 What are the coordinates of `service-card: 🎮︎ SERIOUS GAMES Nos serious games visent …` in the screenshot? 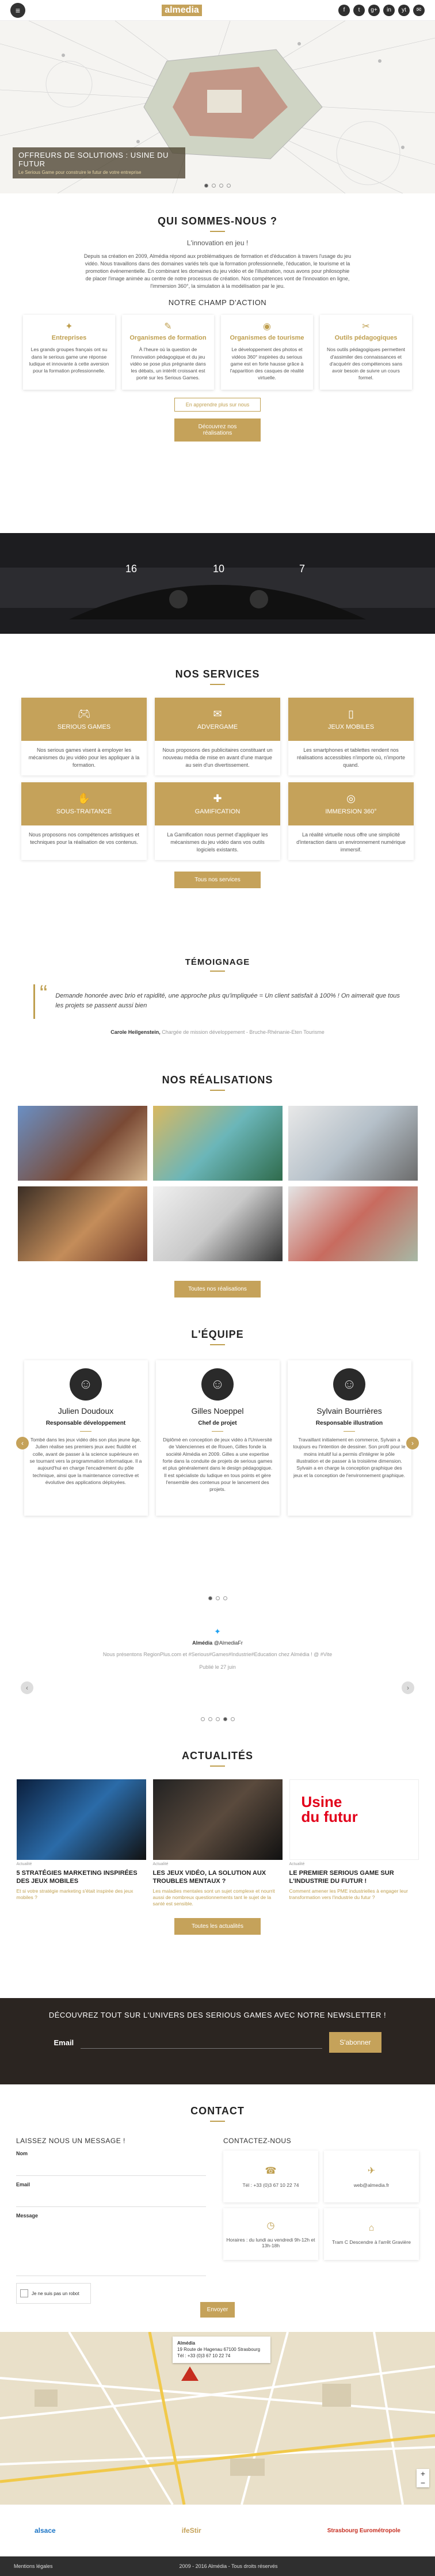 It's located at (84, 737).